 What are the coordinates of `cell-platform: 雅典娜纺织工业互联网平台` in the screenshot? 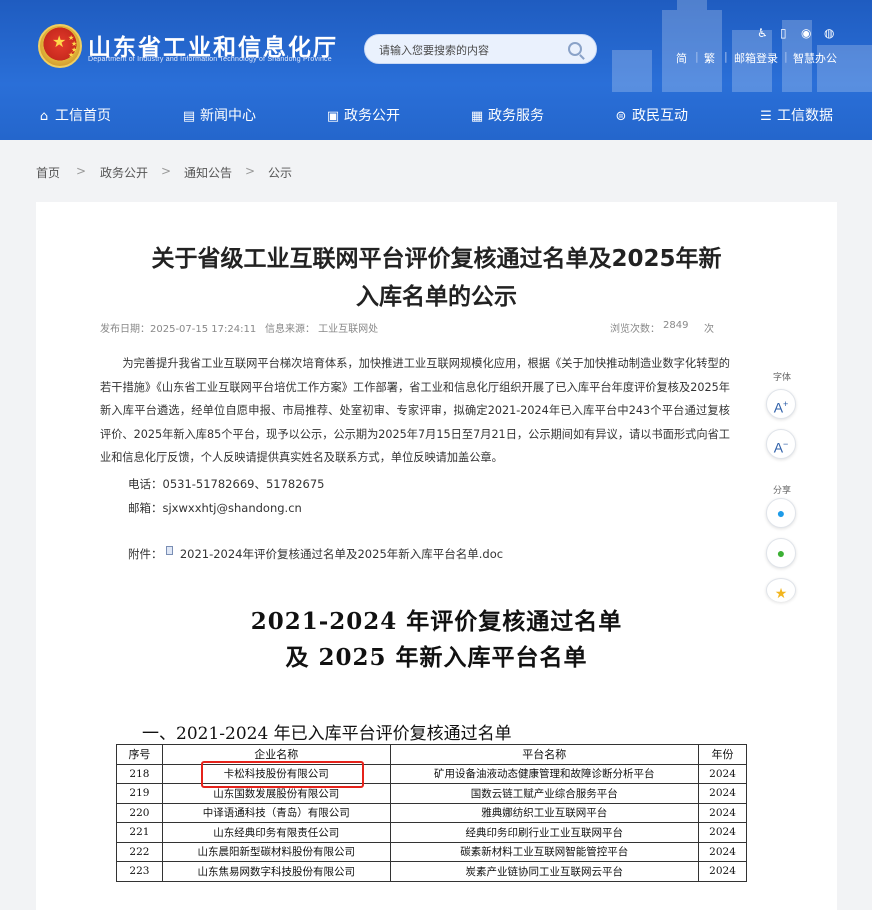 It's located at (544, 812).